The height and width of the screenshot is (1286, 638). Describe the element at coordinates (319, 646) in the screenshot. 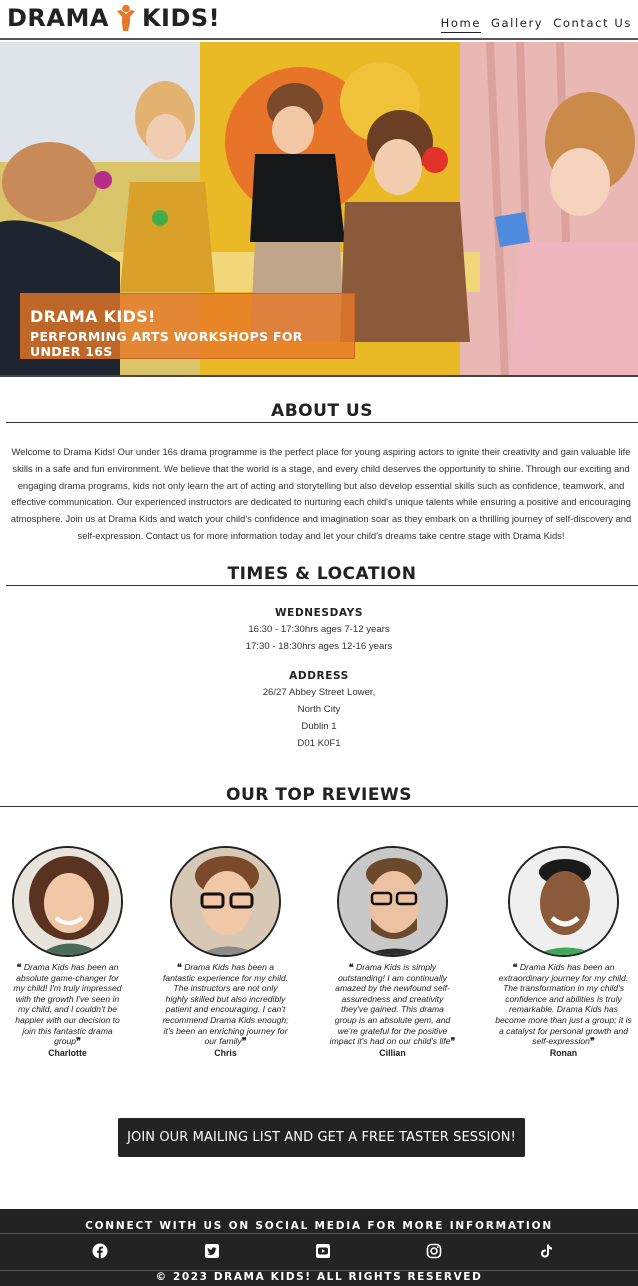

I see `session-2: 17:30 - 18:30hrs ages 12-16 years` at that location.